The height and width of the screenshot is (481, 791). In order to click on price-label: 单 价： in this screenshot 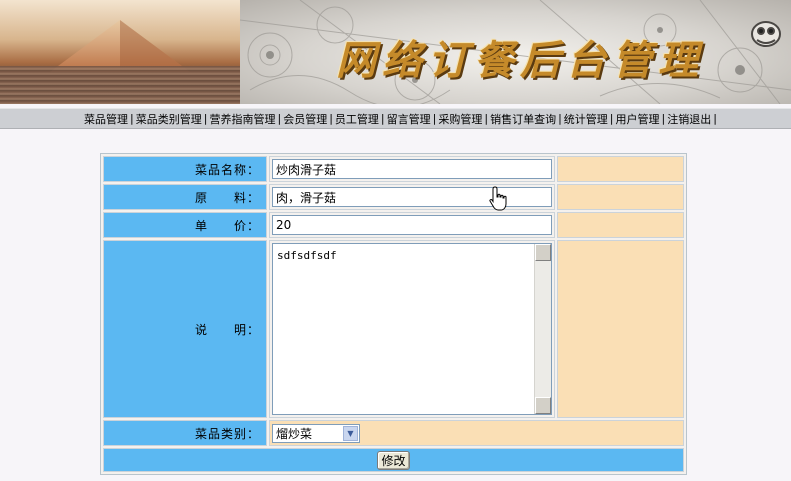, I will do `click(185, 225)`.